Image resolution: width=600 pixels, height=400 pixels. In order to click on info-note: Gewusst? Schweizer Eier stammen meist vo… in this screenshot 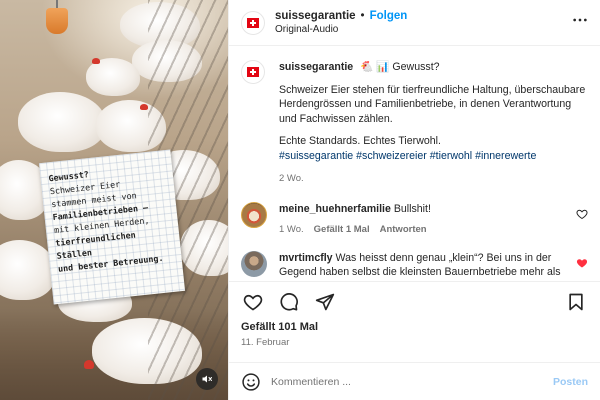, I will do `click(112, 227)`.